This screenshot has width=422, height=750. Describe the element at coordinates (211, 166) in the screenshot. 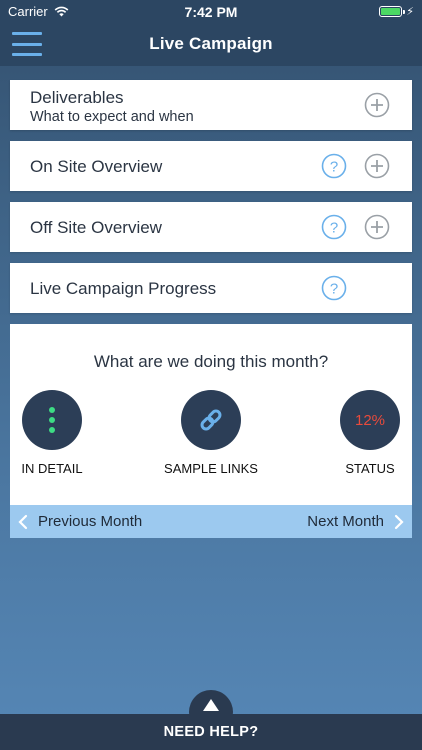

I see `on-site-overview-card: On Site Overview ?` at that location.